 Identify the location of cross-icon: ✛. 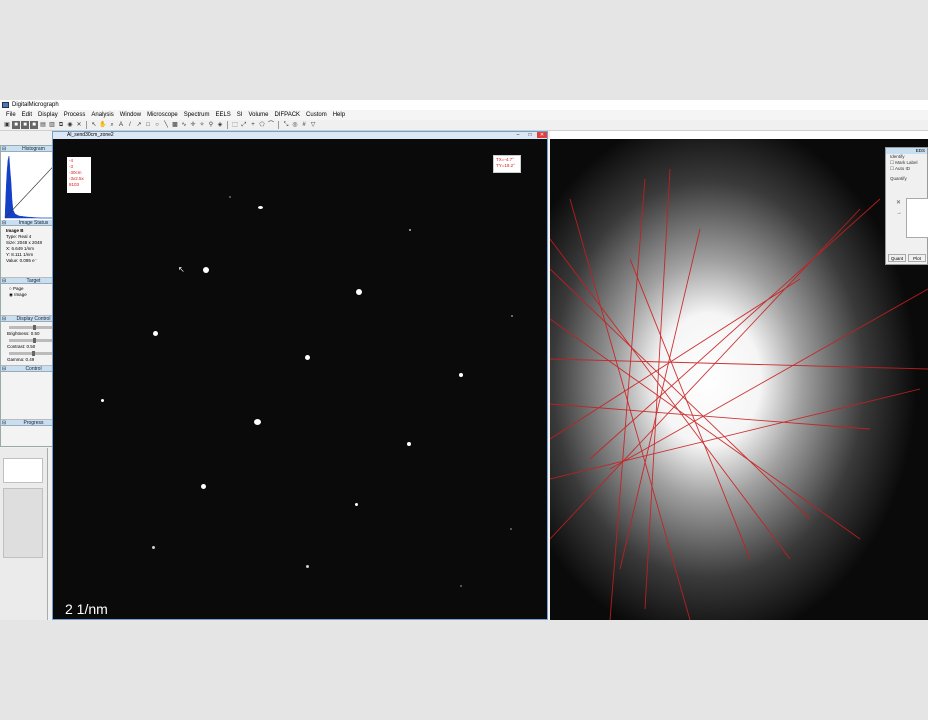
(193, 125).